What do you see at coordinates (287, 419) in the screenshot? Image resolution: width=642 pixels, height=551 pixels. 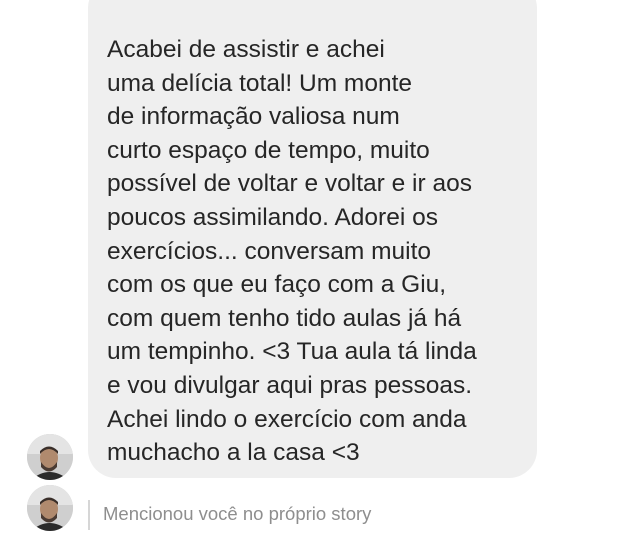 I see `message-line: Achei lindo o exercício com anda` at bounding box center [287, 419].